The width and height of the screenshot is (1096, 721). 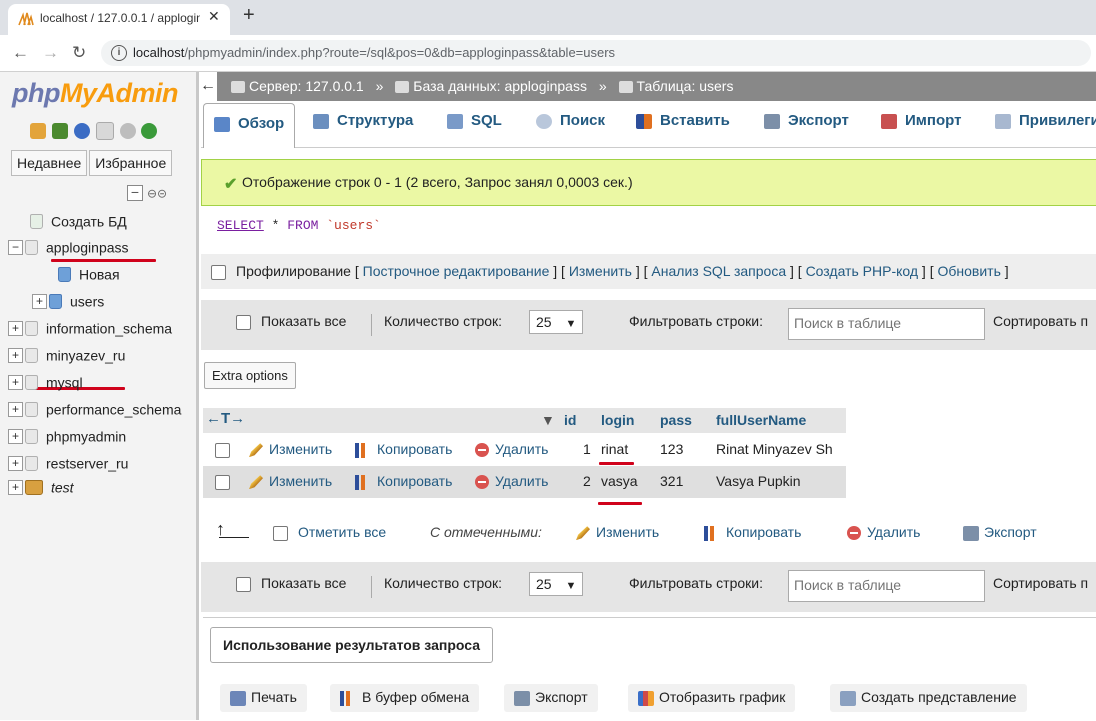 What do you see at coordinates (806, 122) in the screenshot?
I see `tab-export: Экспорт` at bounding box center [806, 122].